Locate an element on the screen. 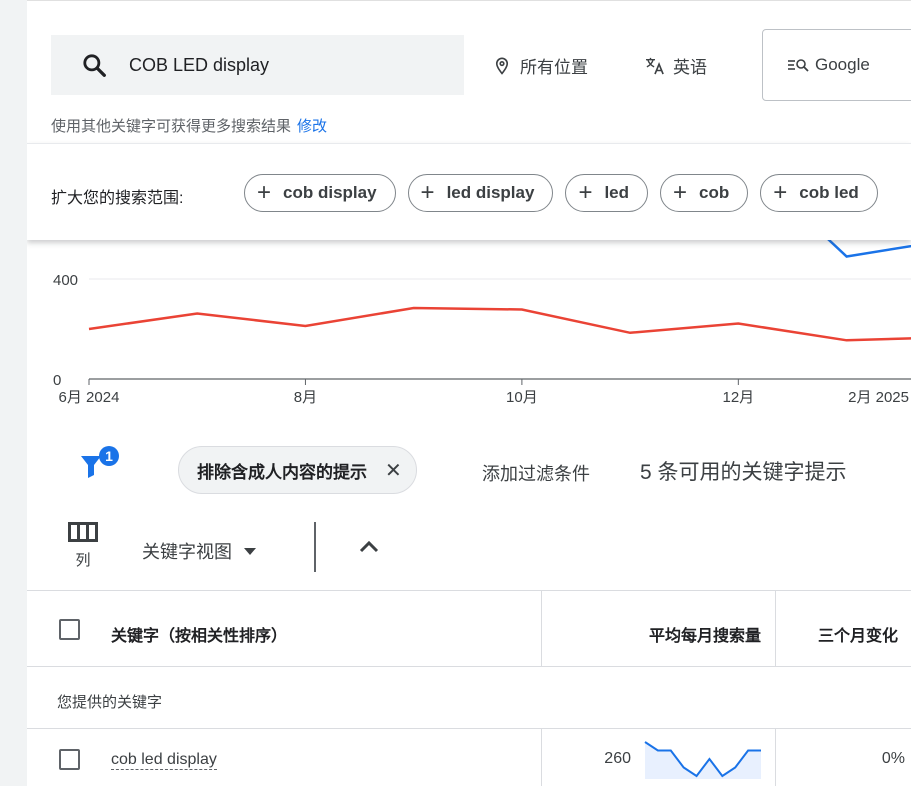 This screenshot has height=786, width=911. avg-monthly-column-header: 平均每月搜索量 is located at coordinates (658, 628).